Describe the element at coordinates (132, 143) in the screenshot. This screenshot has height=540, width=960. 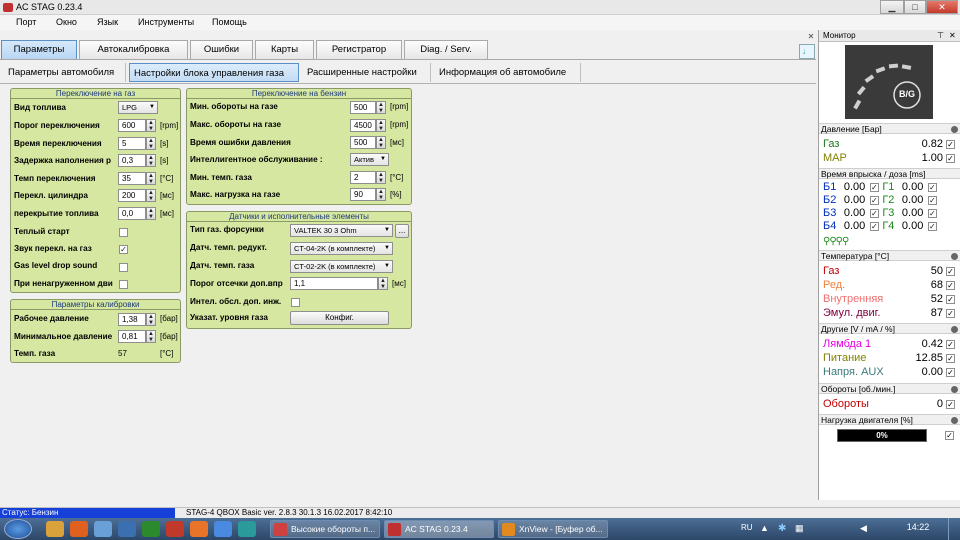
I see `switch-time-input: 5` at that location.